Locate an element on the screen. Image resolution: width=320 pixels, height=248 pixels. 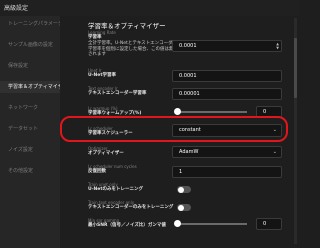
title-bar: 高級設定 is located at coordinates (150, 8).